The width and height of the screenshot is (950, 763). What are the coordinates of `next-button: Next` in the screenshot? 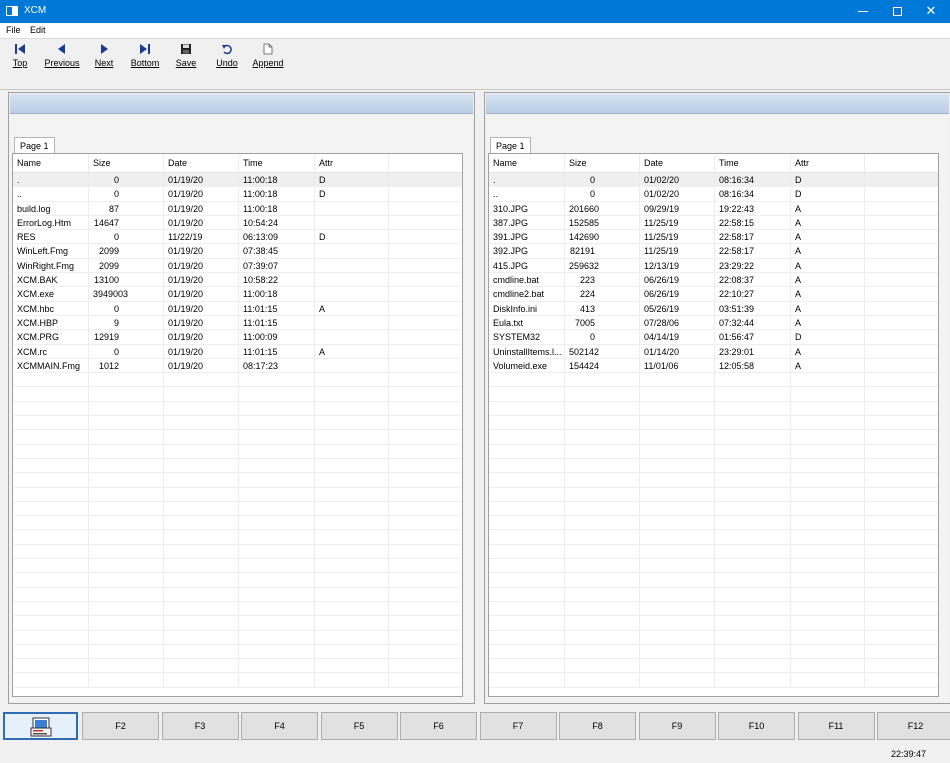 It's located at (104, 58).